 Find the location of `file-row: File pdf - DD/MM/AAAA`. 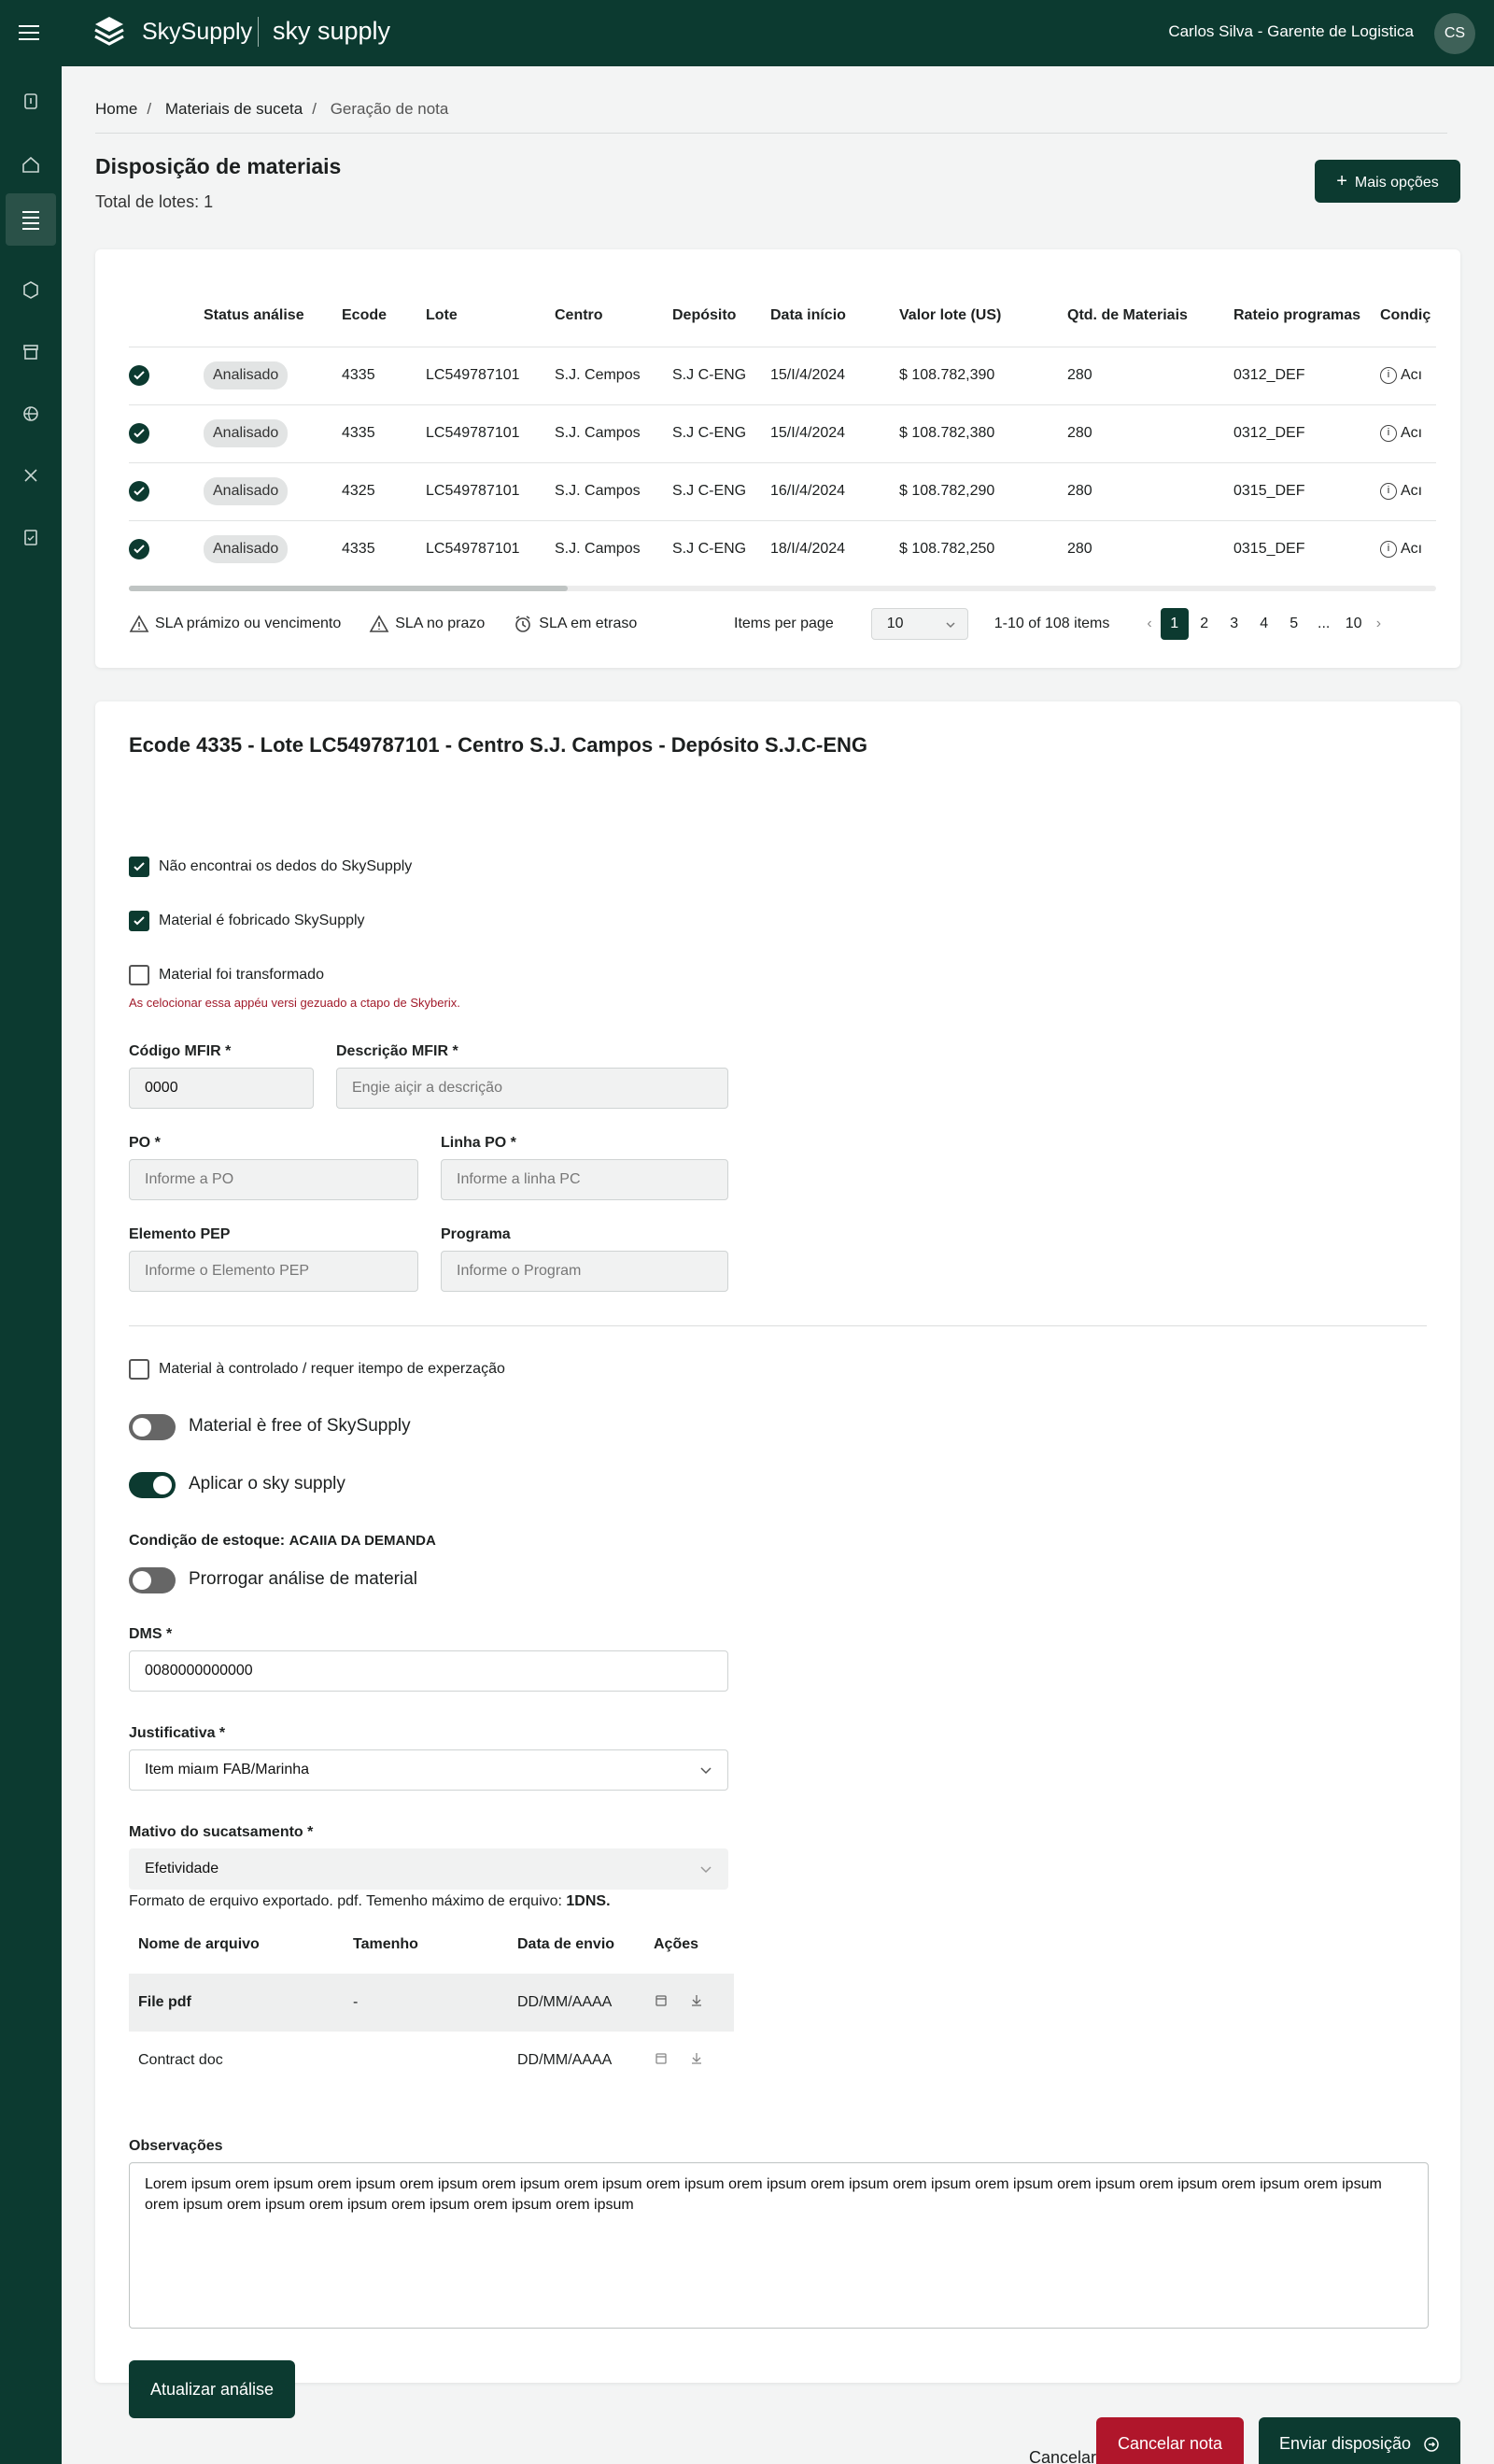

file-row: File pdf - DD/MM/AAAA is located at coordinates (431, 2003).